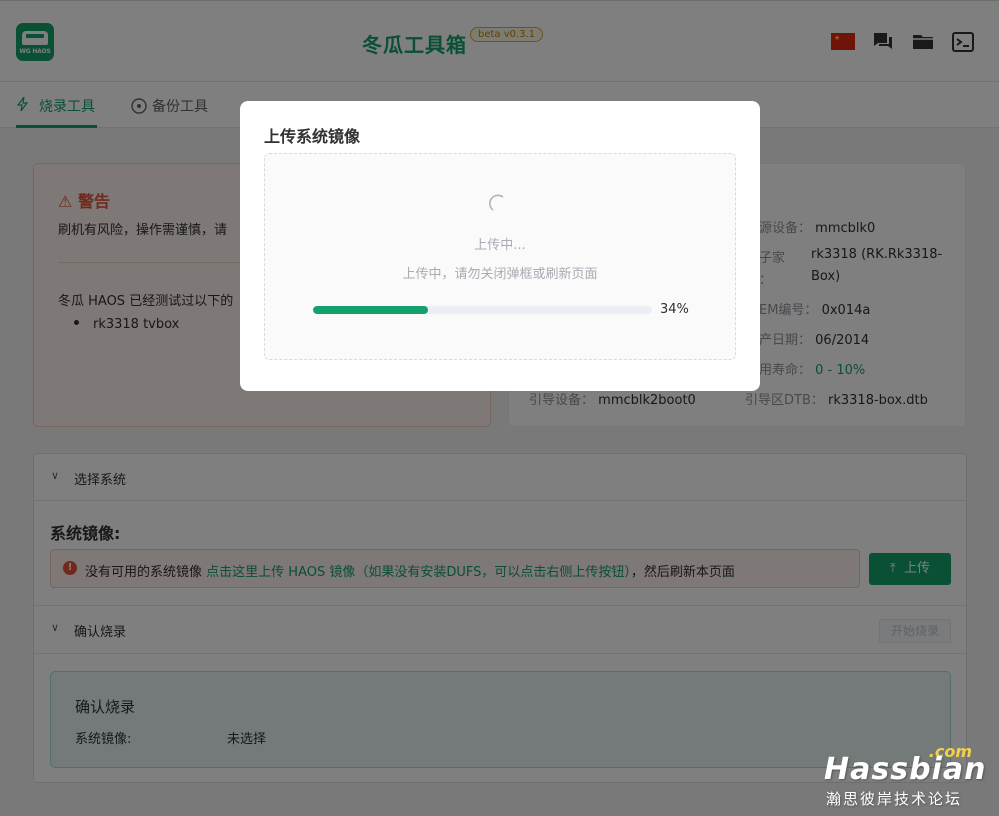 The height and width of the screenshot is (816, 999). What do you see at coordinates (500, 256) in the screenshot?
I see `upload-dropzone: 上传中... 上传中，请勿关闭弹框或刷新页面 34%` at bounding box center [500, 256].